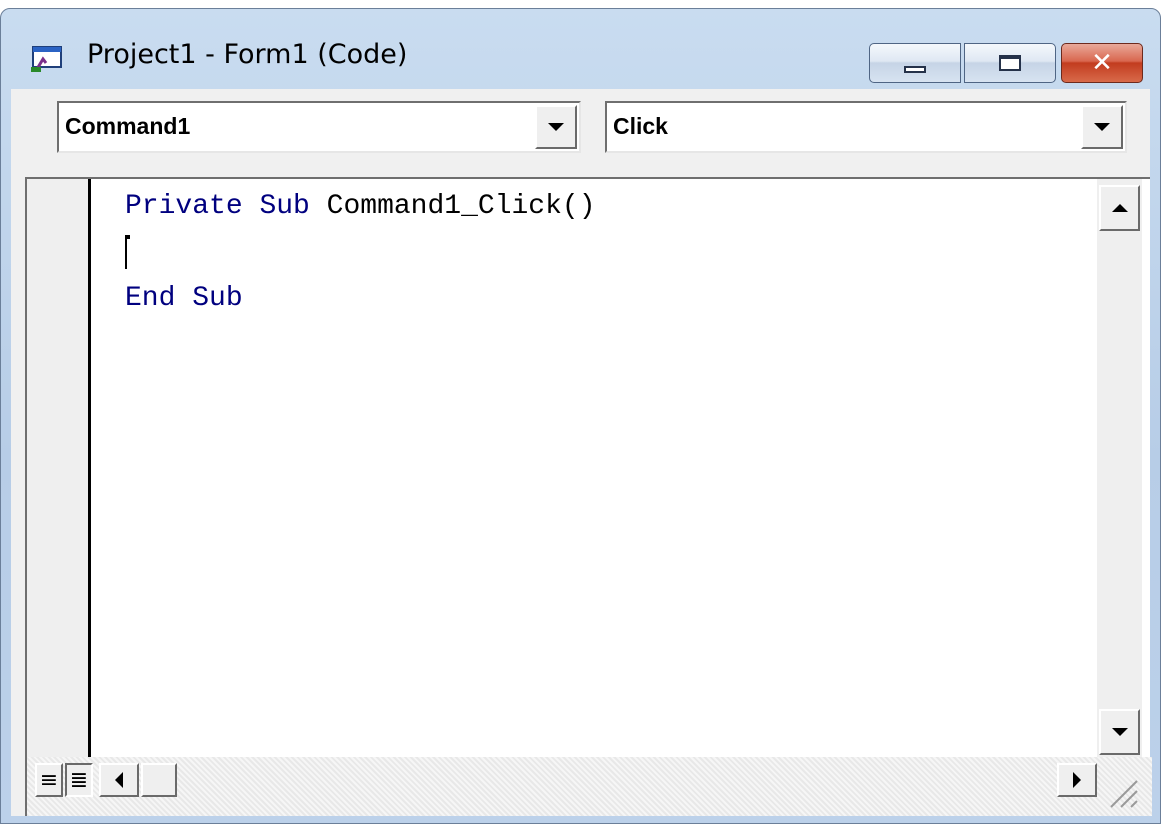 The height and width of the screenshot is (824, 1161). I want to click on maximize-icon, so click(1010, 63).